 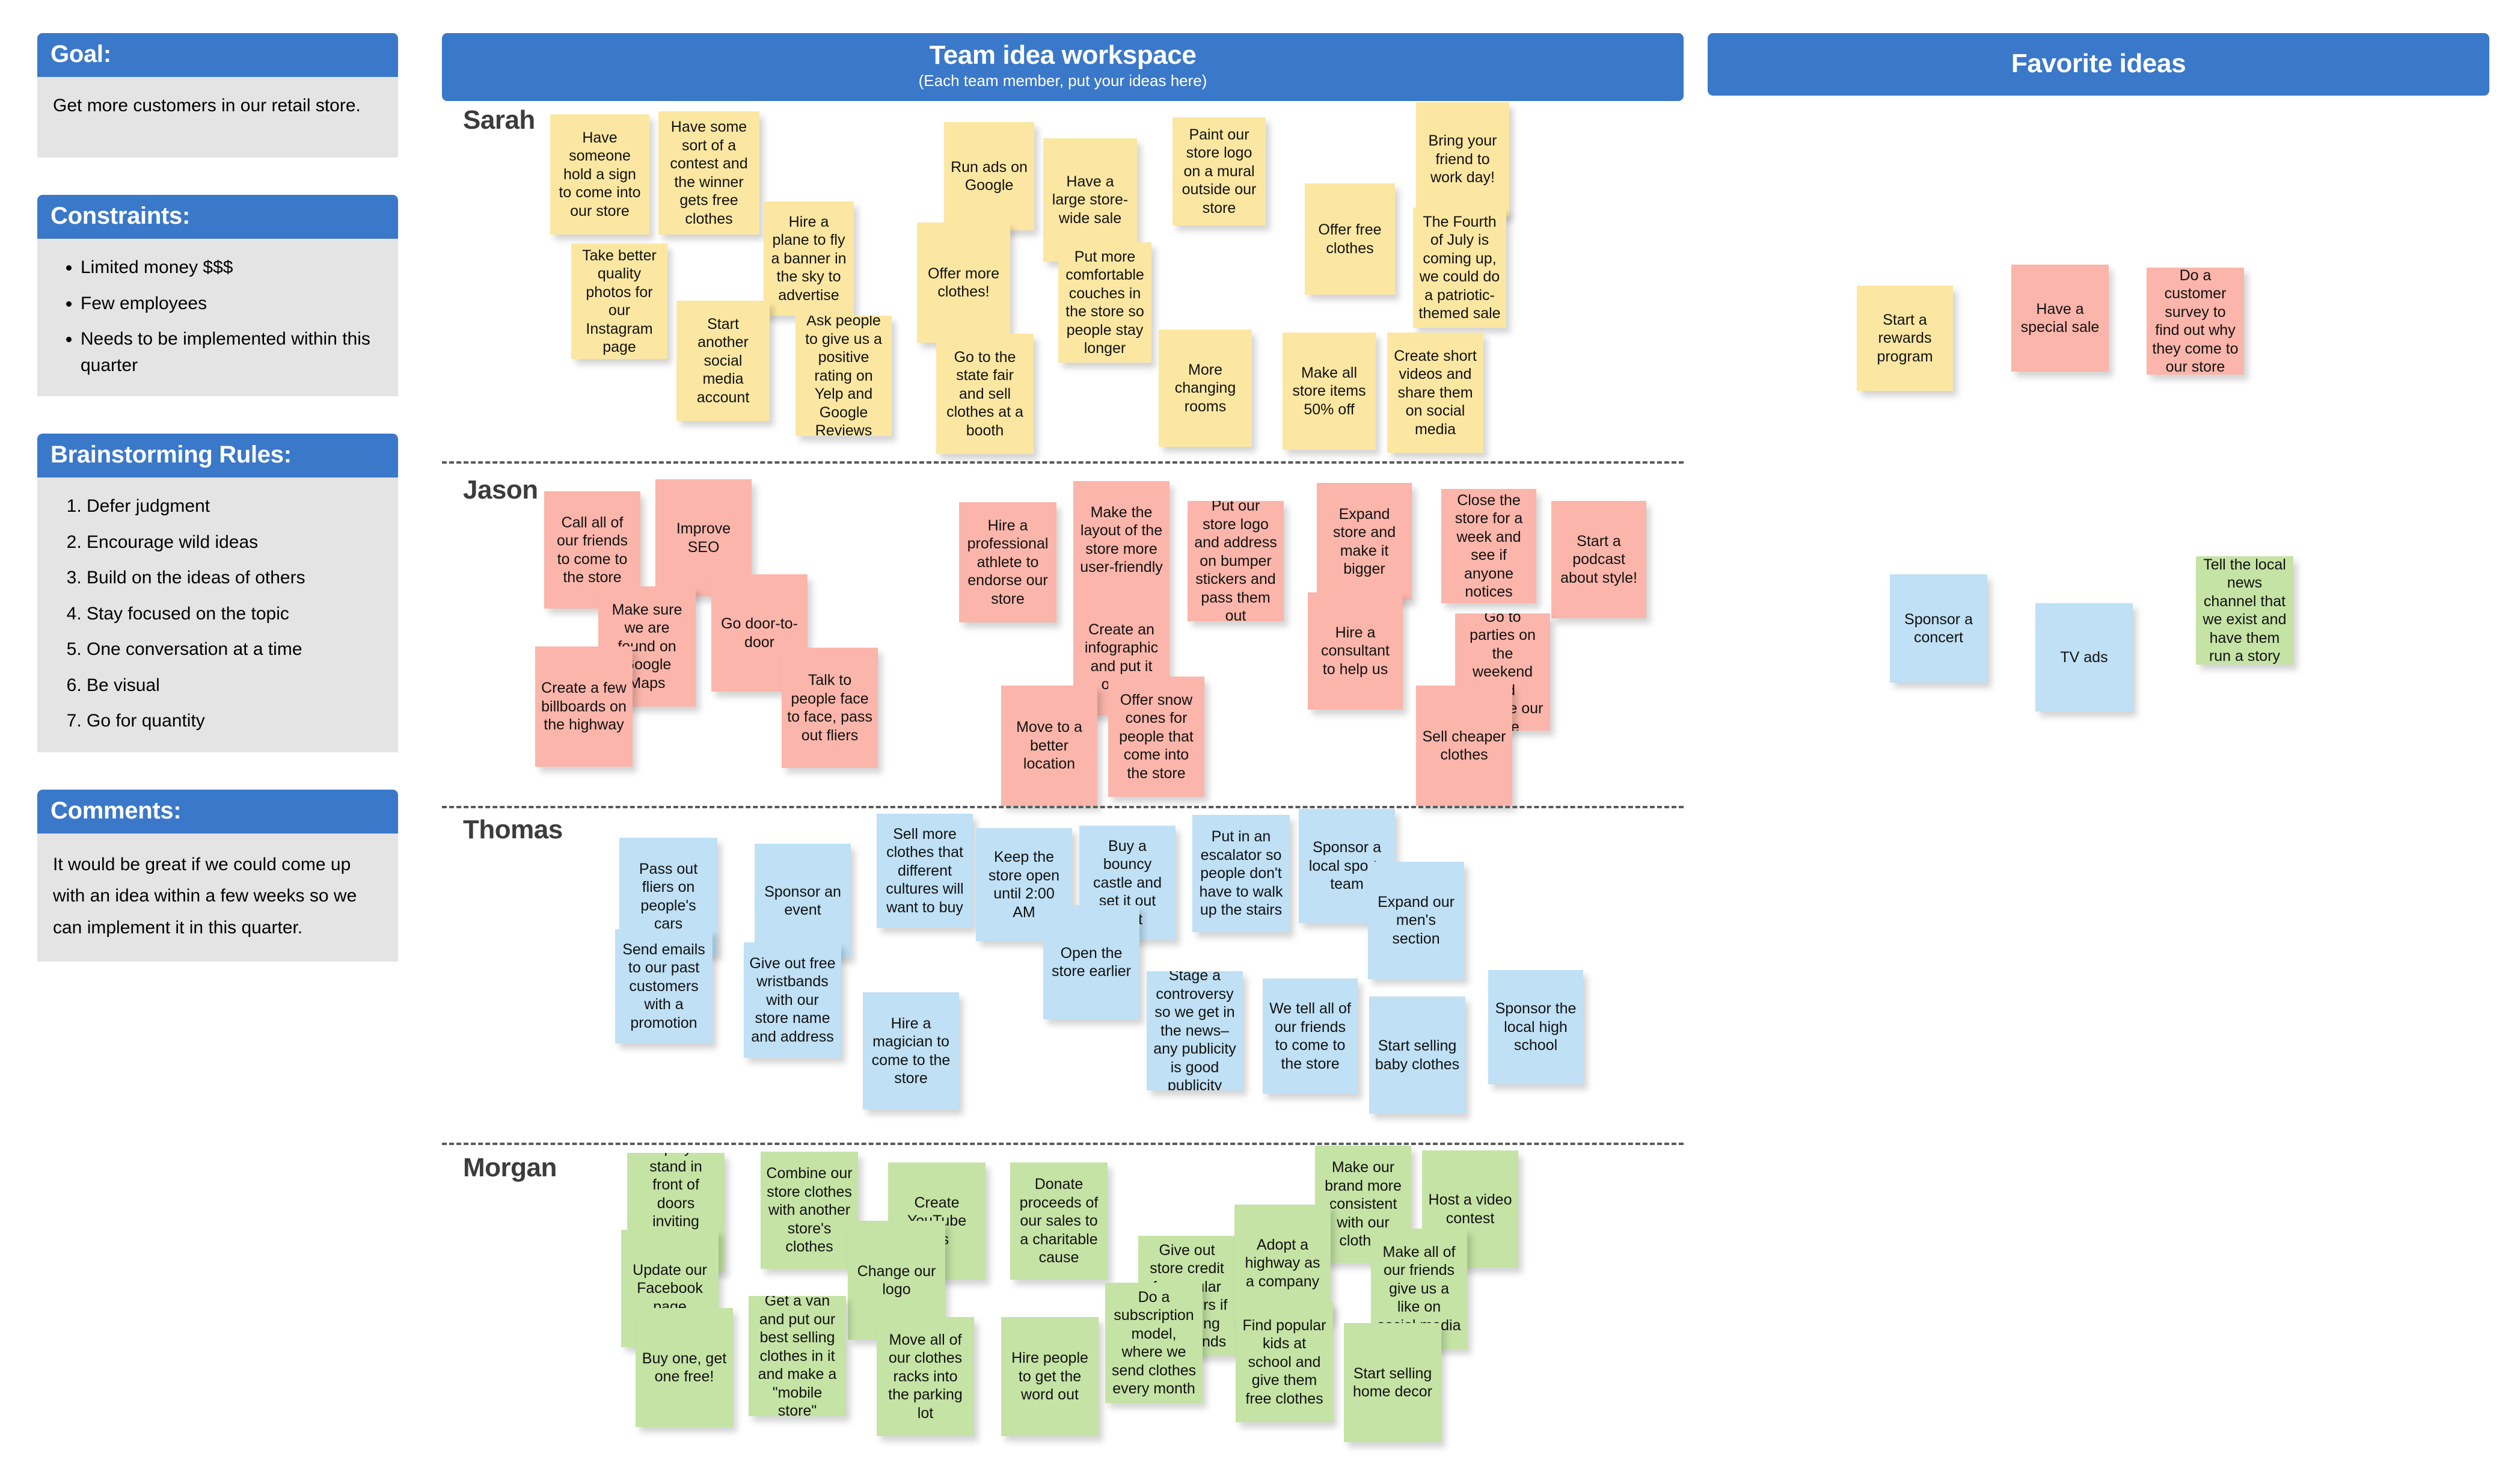 I want to click on note-text: Sponsor the local high school, so click(x=1536, y=1027).